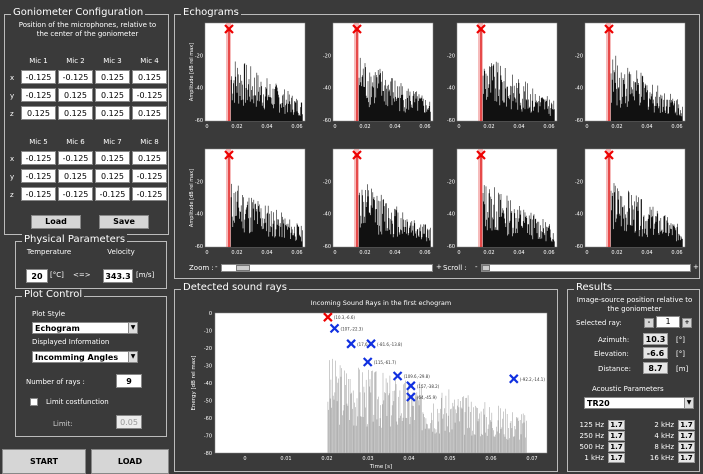 This screenshot has width=703, height=474. What do you see at coordinates (129, 422) in the screenshot?
I see `limit-input: 0.05` at bounding box center [129, 422].